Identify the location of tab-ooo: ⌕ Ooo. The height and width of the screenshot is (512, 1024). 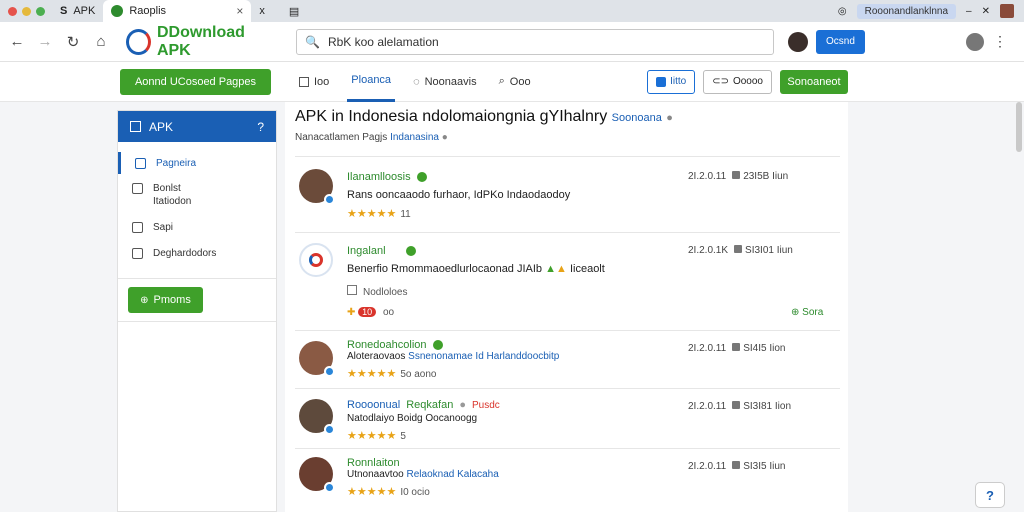
(515, 82).